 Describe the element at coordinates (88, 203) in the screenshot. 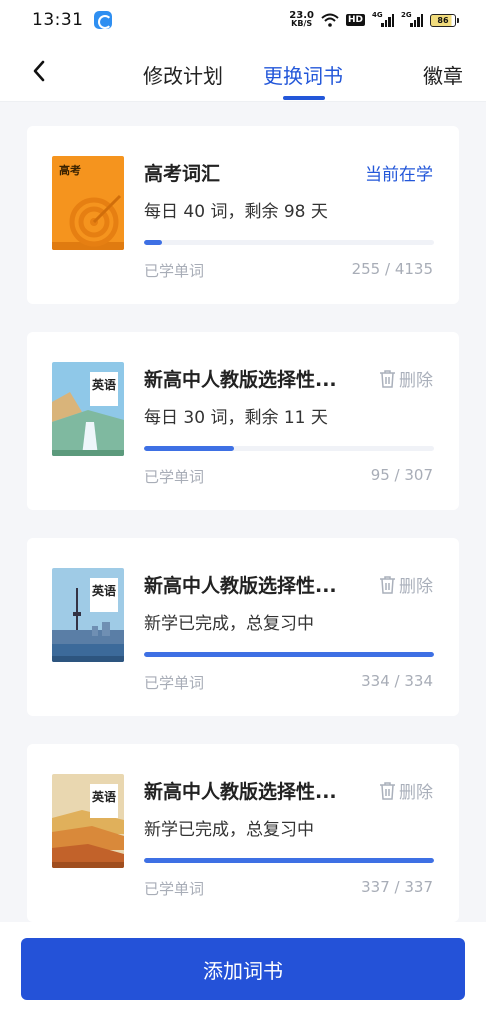

I see `book-cover: 高考` at that location.